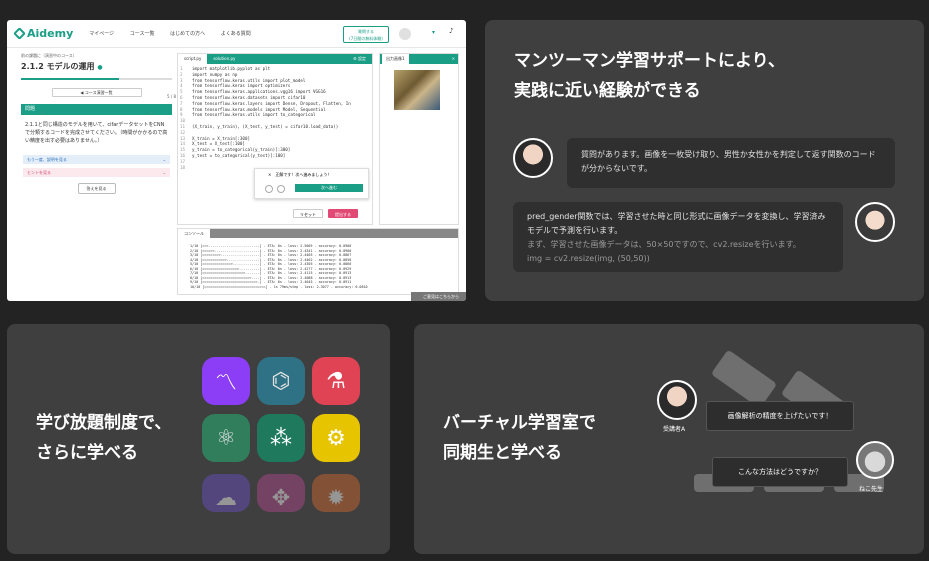  I want to click on check-icon: ●, so click(100, 67).